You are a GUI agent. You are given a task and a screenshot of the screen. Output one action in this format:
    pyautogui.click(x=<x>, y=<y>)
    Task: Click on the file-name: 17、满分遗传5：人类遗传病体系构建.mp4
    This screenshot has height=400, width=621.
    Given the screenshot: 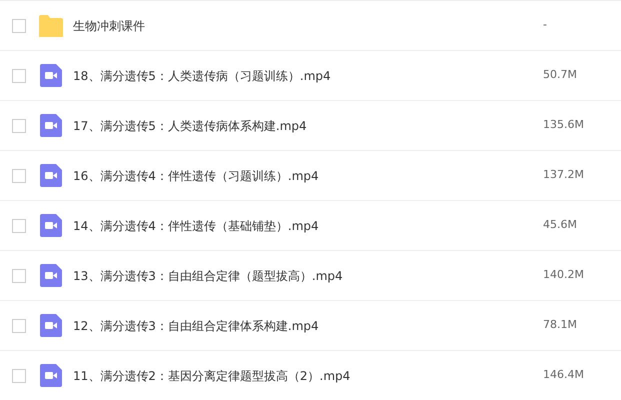 What is the action you would take?
    pyautogui.click(x=308, y=125)
    